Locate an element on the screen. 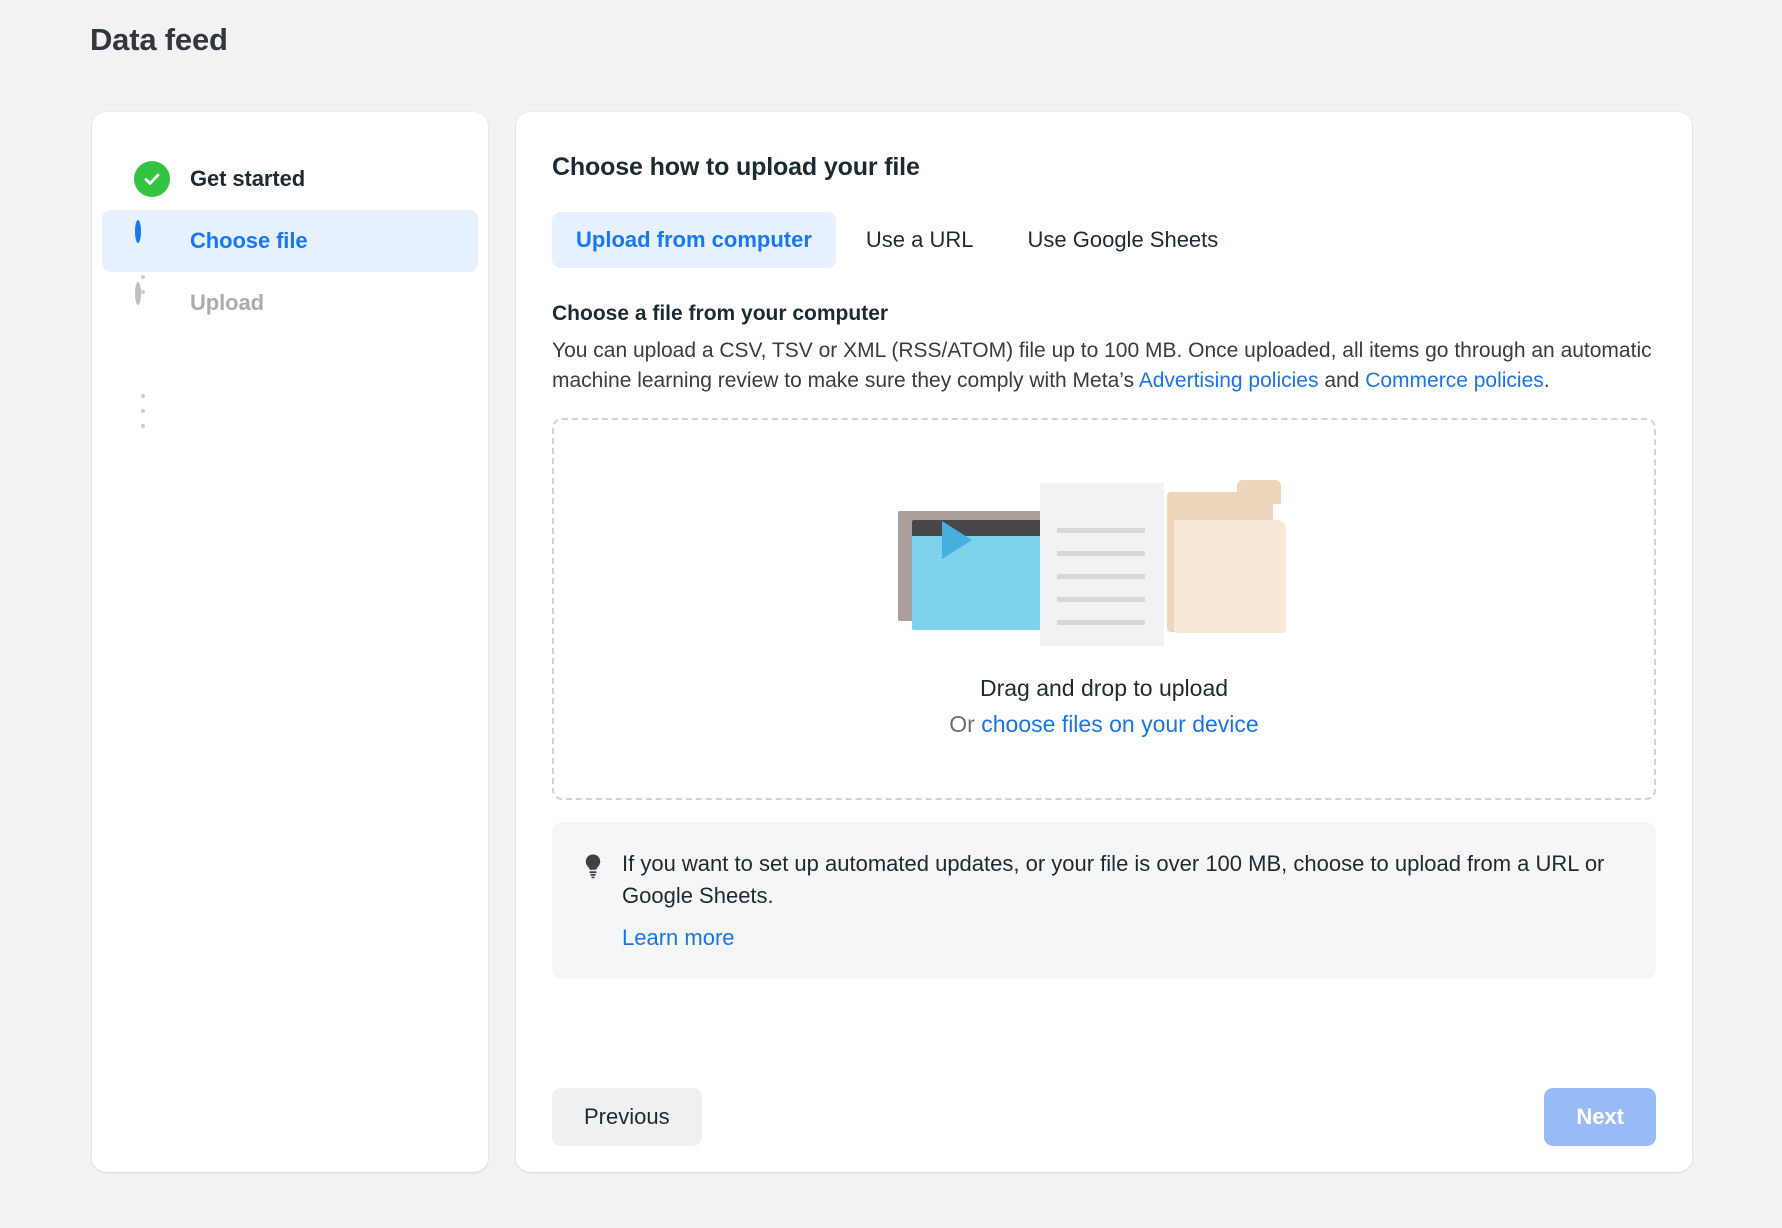 Image resolution: width=1782 pixels, height=1228 pixels. section-sub-heading: Choose a file from your computer is located at coordinates (720, 313).